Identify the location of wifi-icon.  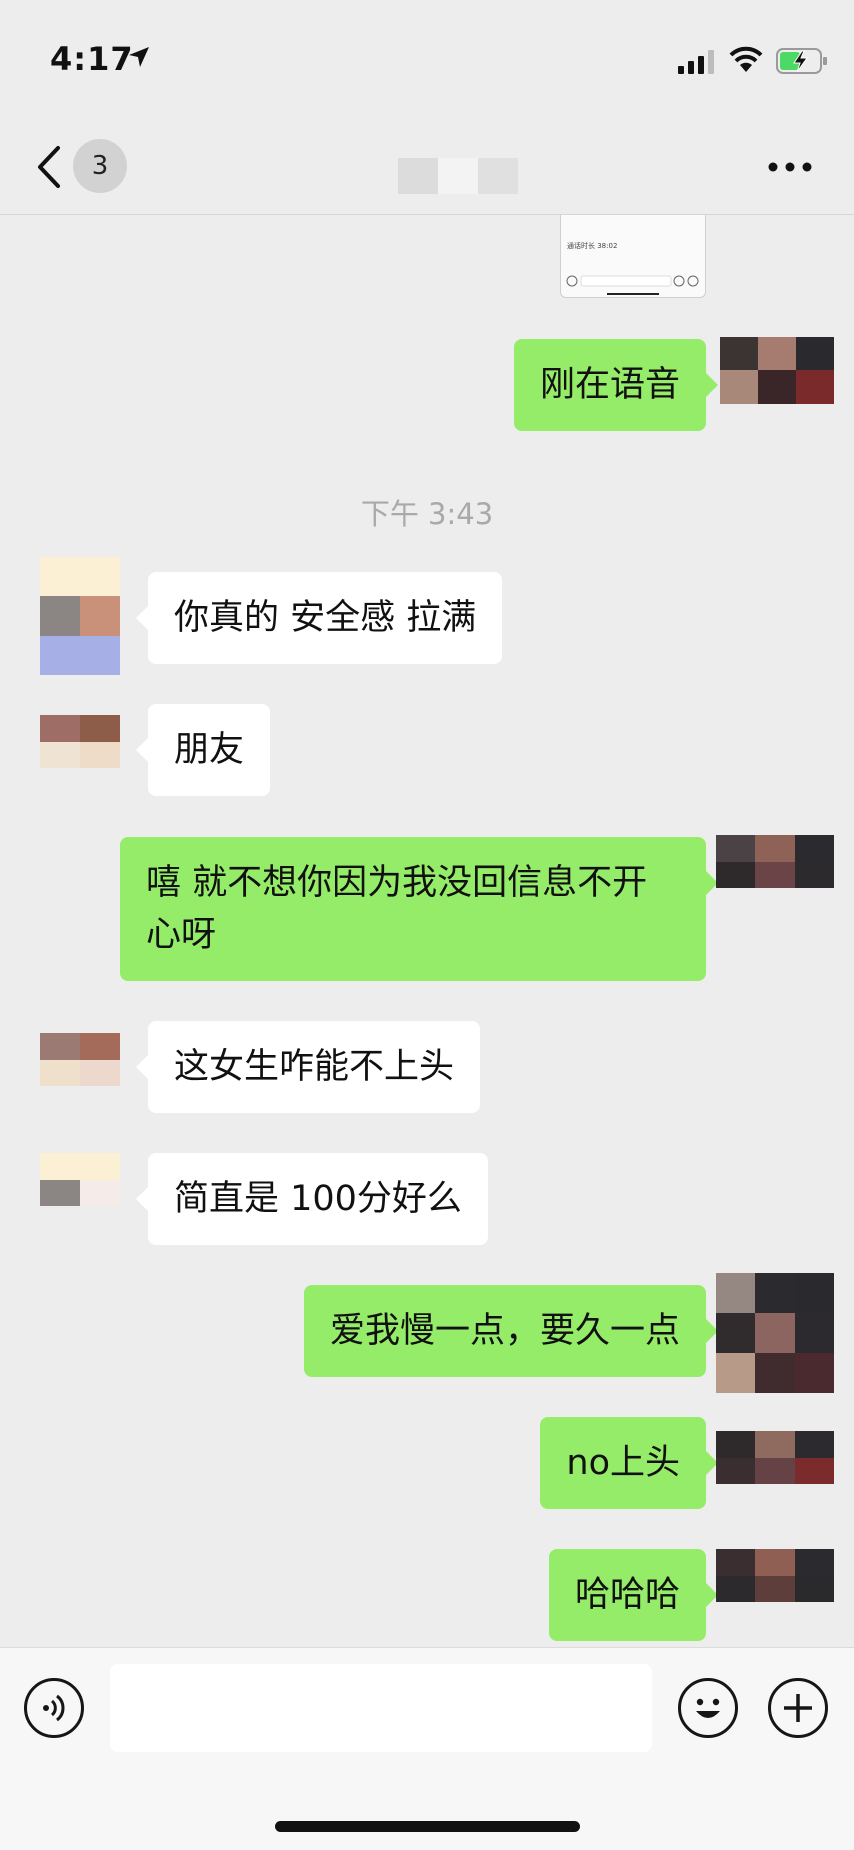
(746, 59).